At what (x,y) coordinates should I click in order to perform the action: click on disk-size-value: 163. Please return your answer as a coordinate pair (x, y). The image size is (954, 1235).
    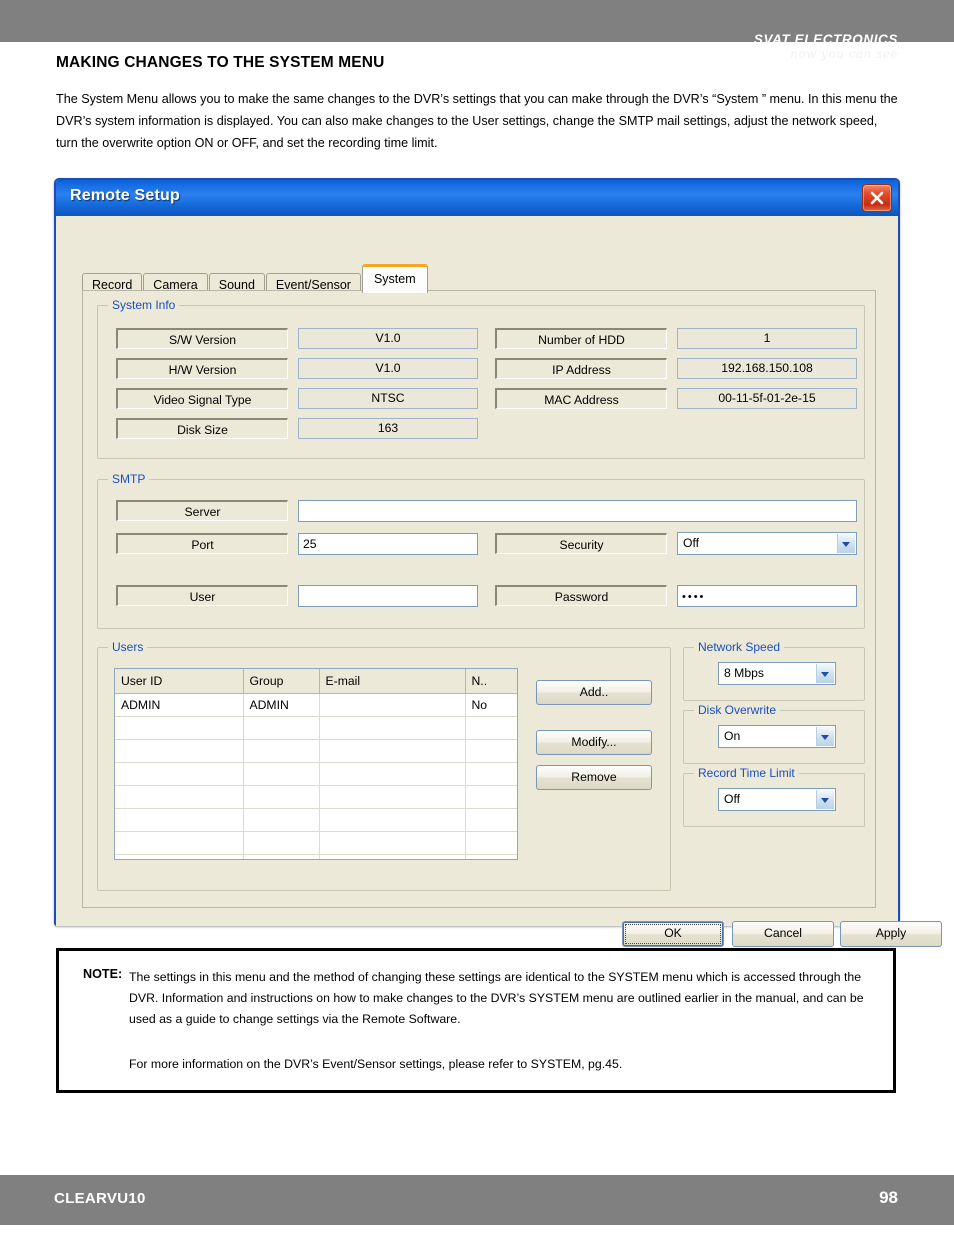
    Looking at the image, I should click on (388, 428).